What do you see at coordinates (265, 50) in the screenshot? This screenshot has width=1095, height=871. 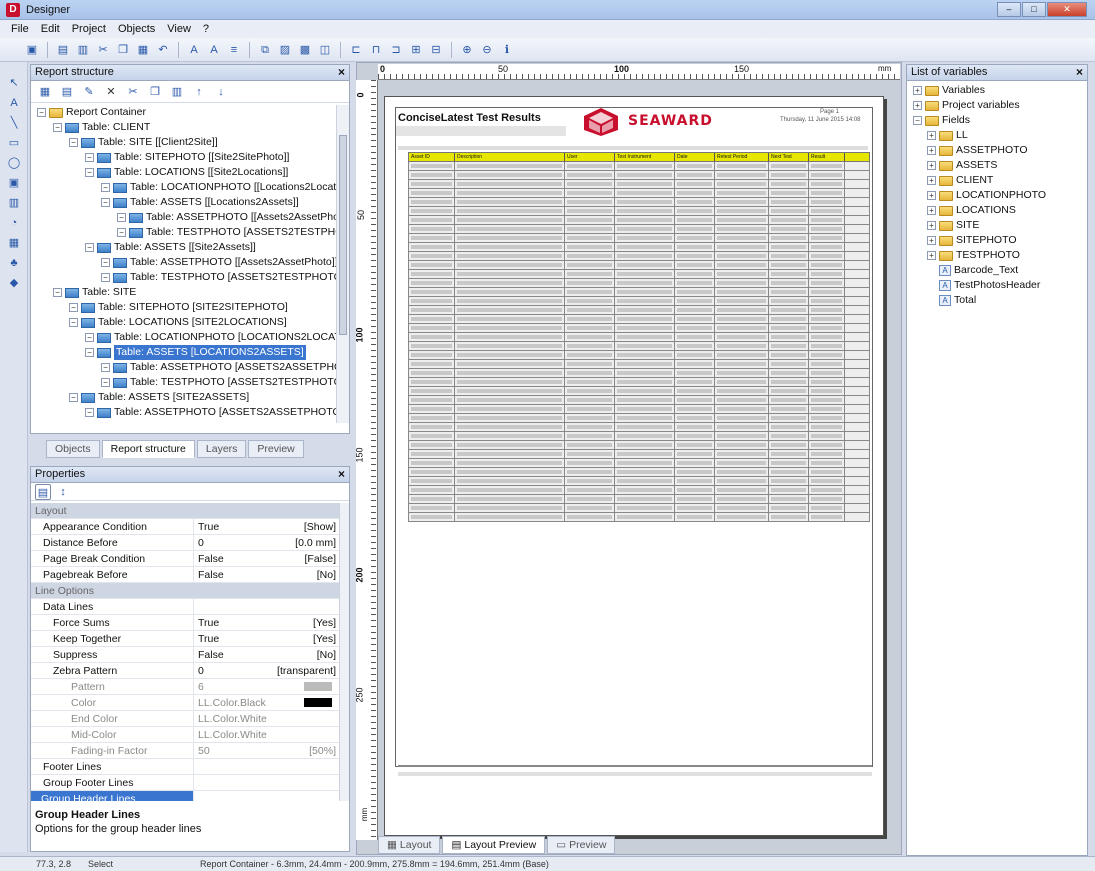 I see `frame-icon: ⧉` at bounding box center [265, 50].